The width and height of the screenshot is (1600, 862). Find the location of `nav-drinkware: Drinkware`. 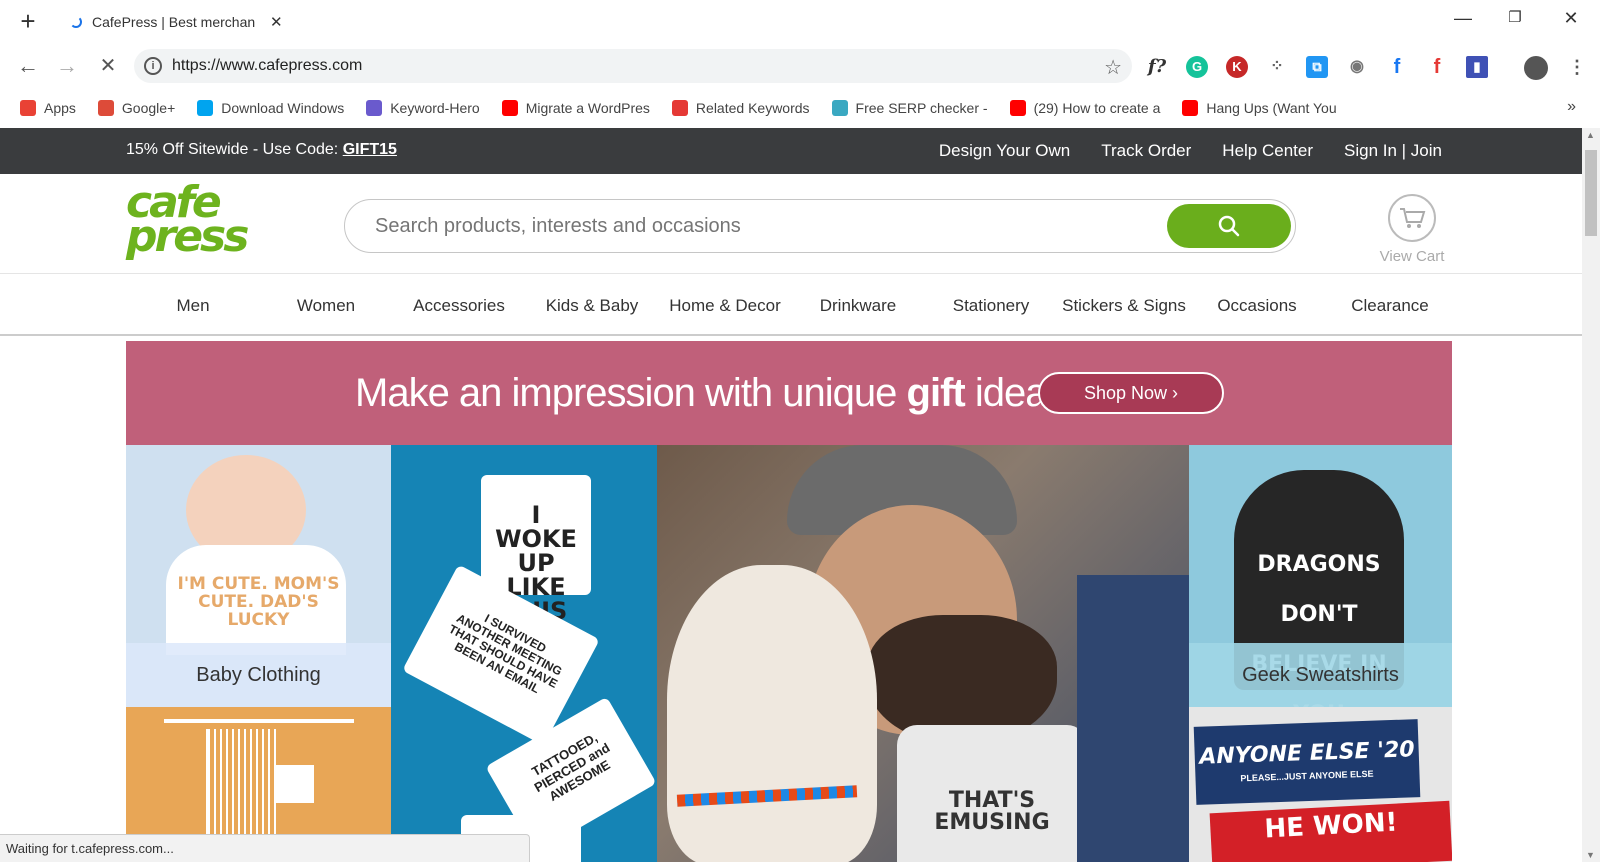

nav-drinkware: Drinkware is located at coordinates (858, 306).